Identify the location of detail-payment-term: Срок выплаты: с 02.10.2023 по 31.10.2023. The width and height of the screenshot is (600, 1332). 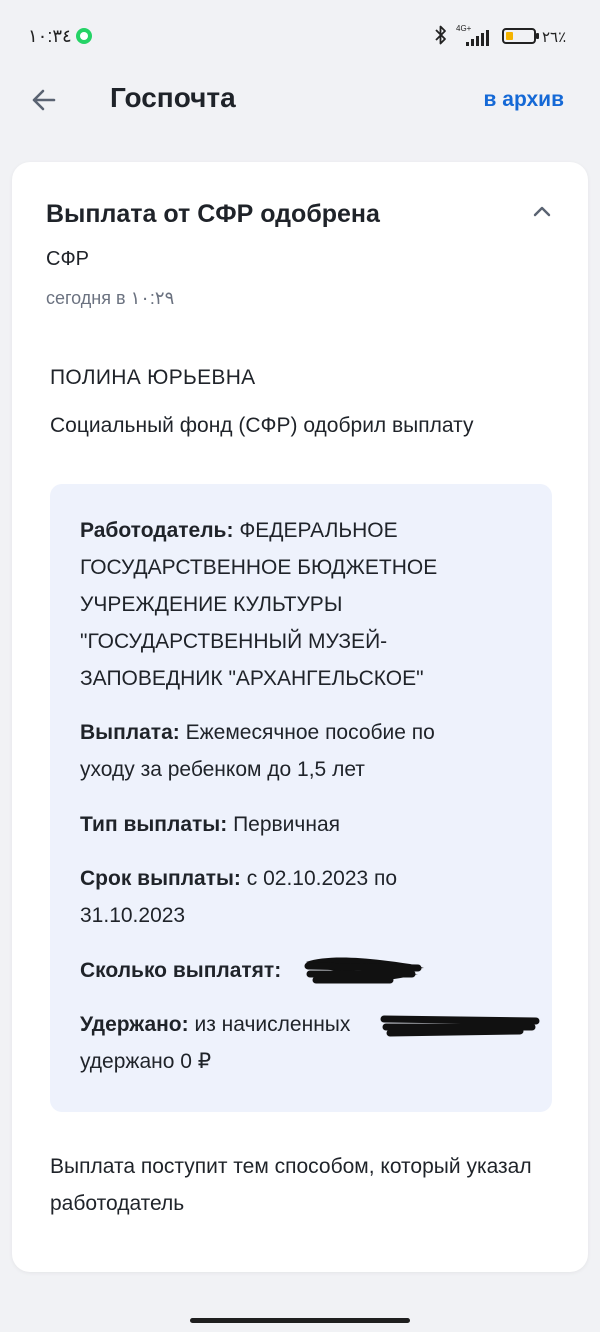
(250, 897).